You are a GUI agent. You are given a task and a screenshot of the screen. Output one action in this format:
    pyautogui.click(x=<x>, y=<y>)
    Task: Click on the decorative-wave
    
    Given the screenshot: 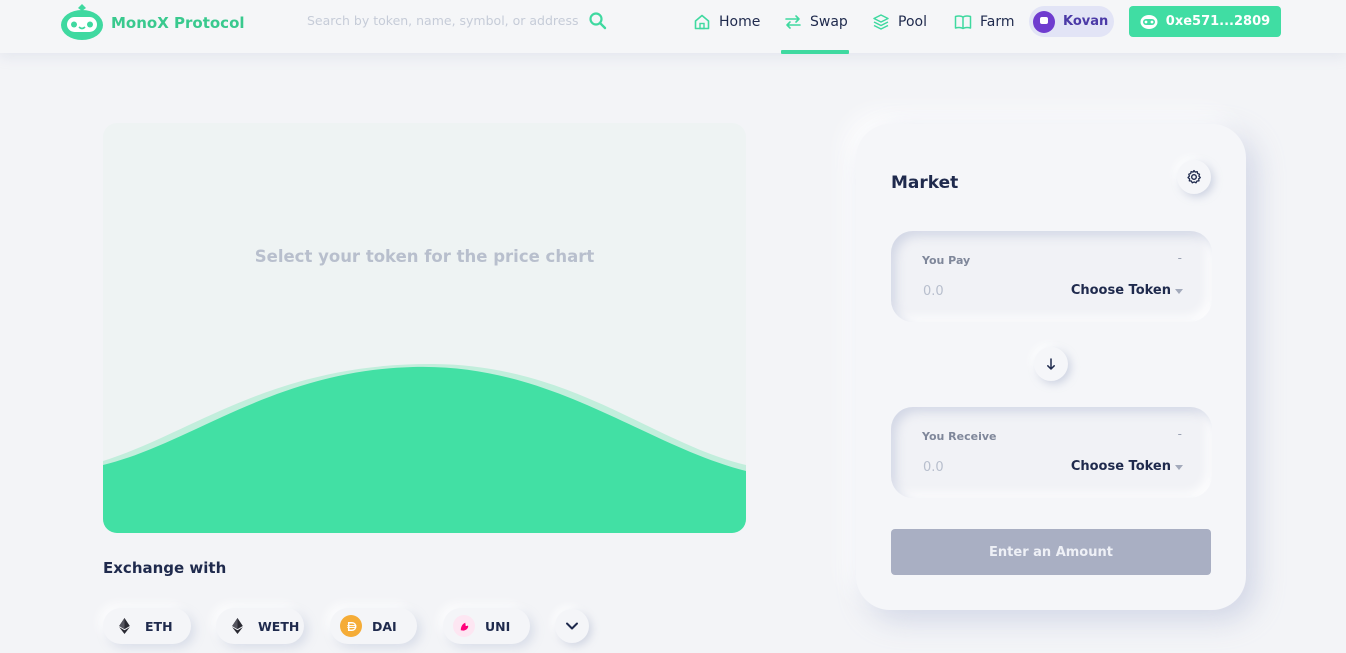 What is the action you would take?
    pyautogui.click(x=424, y=448)
    